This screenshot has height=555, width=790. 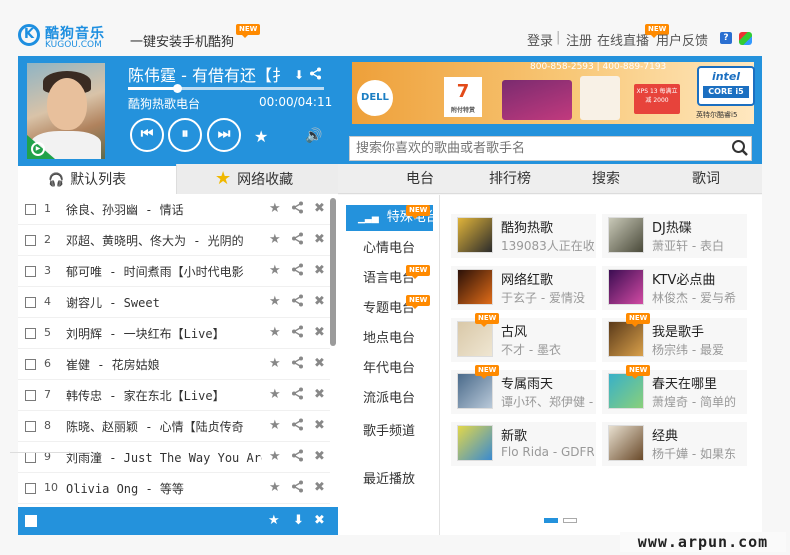 What do you see at coordinates (164, 271) in the screenshot?
I see `song-name: 郁可唯 - 时间煮雨【小时代电影` at bounding box center [164, 271].